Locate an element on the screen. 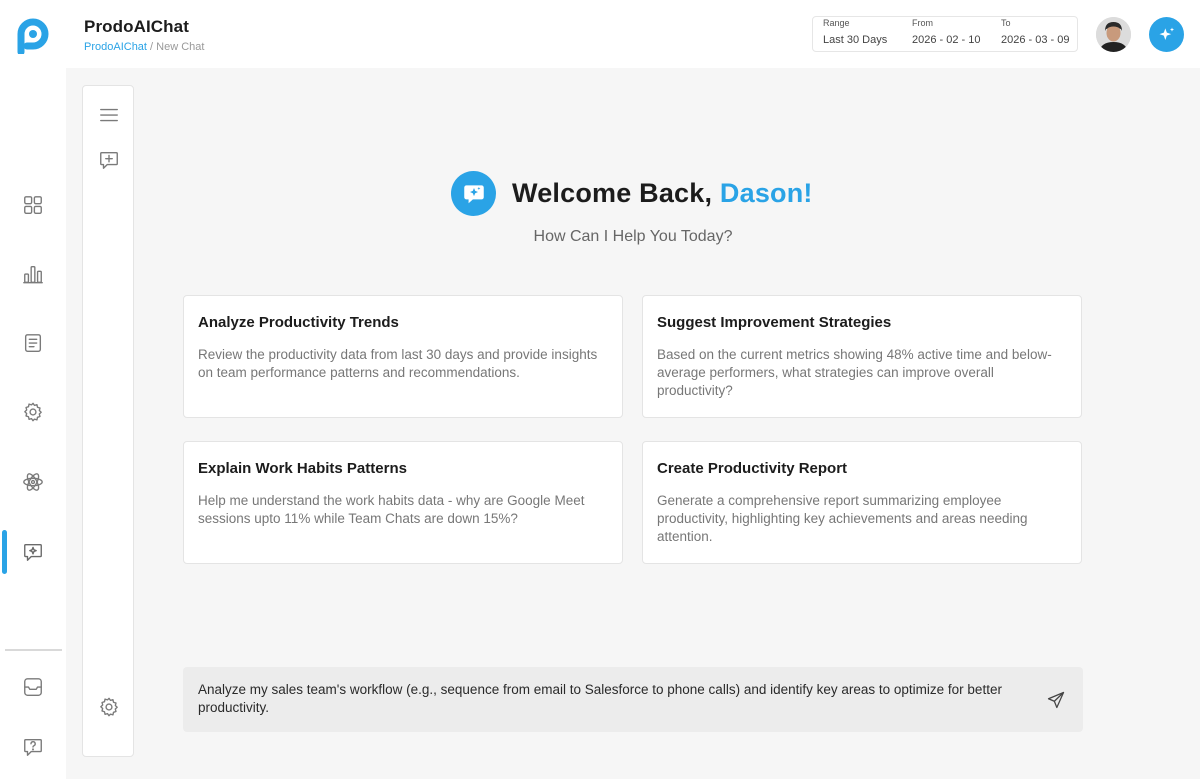 The height and width of the screenshot is (779, 1200). active-indicator is located at coordinates (4, 552).